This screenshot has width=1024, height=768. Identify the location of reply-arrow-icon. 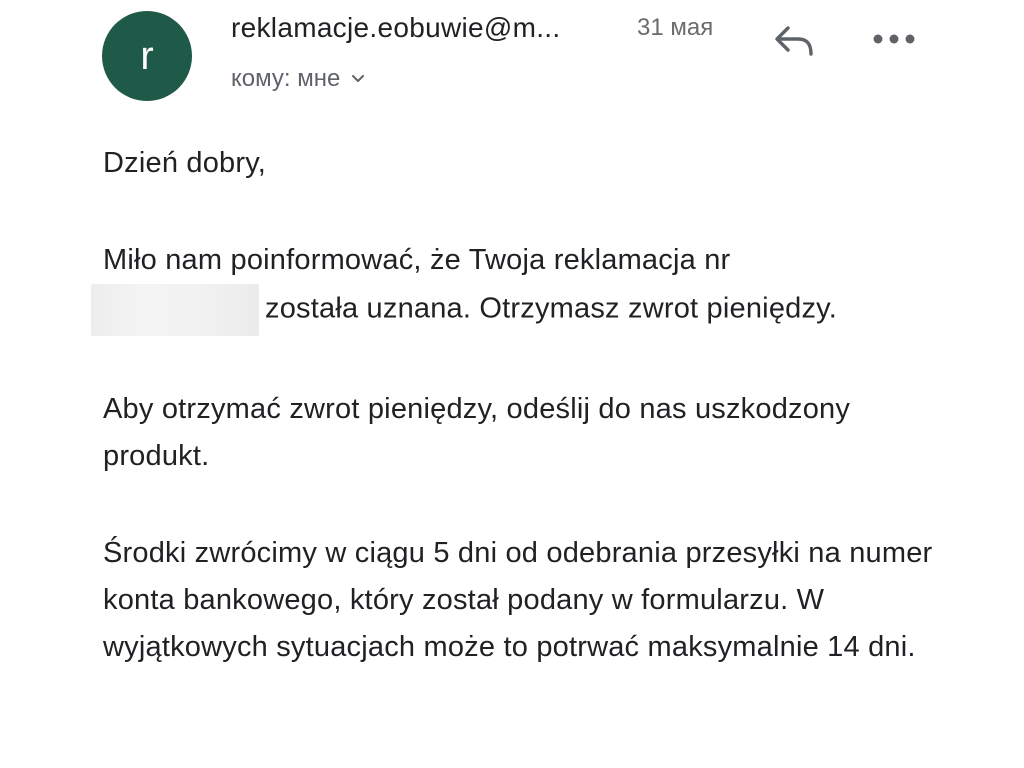
(794, 41).